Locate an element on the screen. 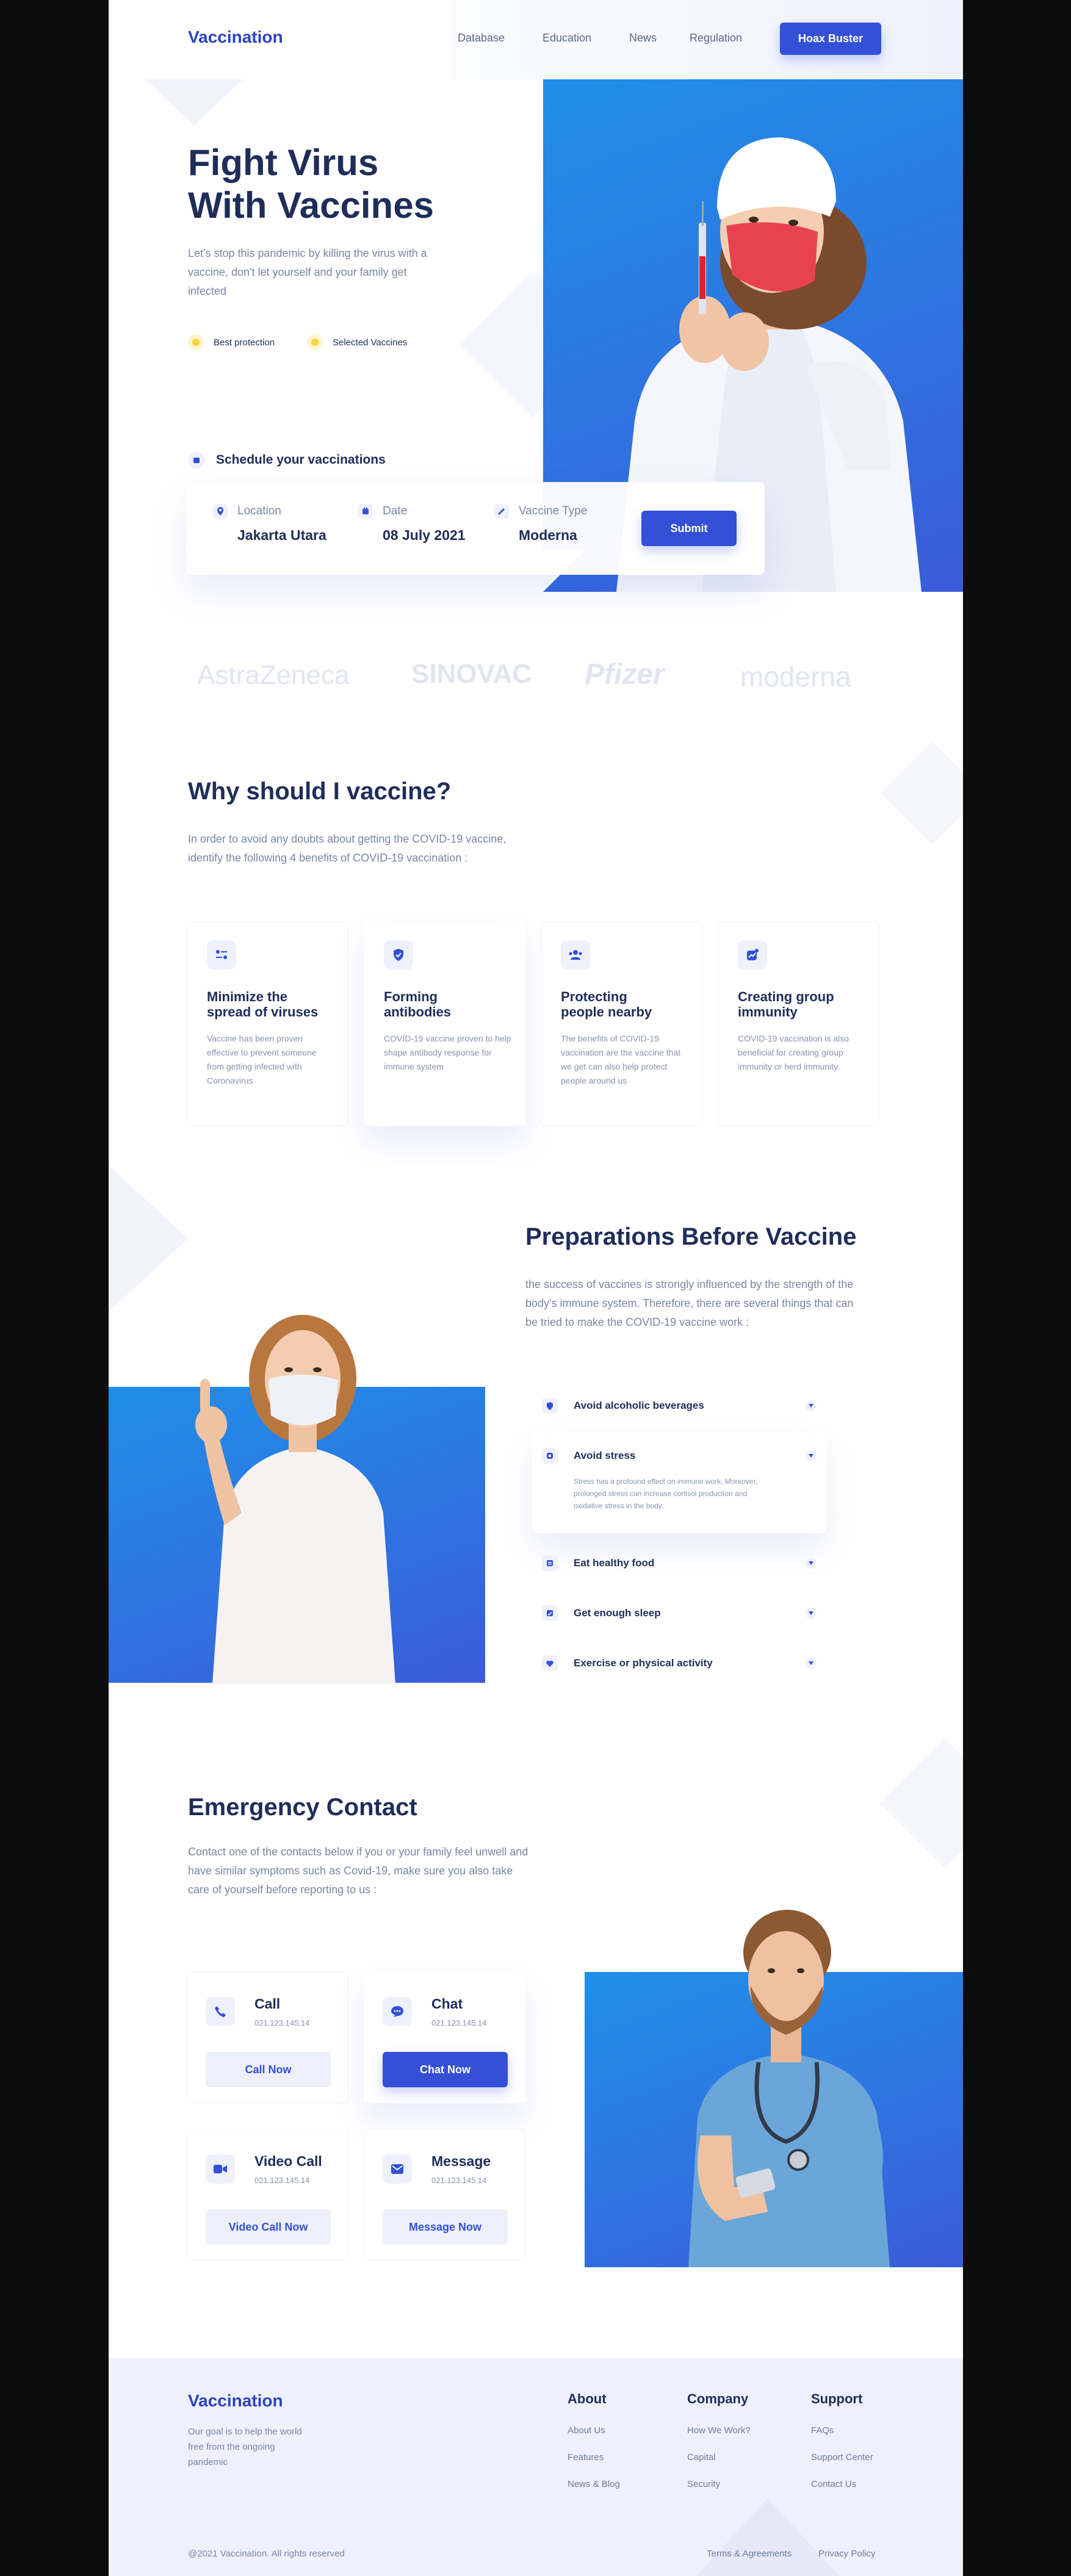 The image size is (1071, 2576). footer-link-about-us: About Us is located at coordinates (586, 2430).